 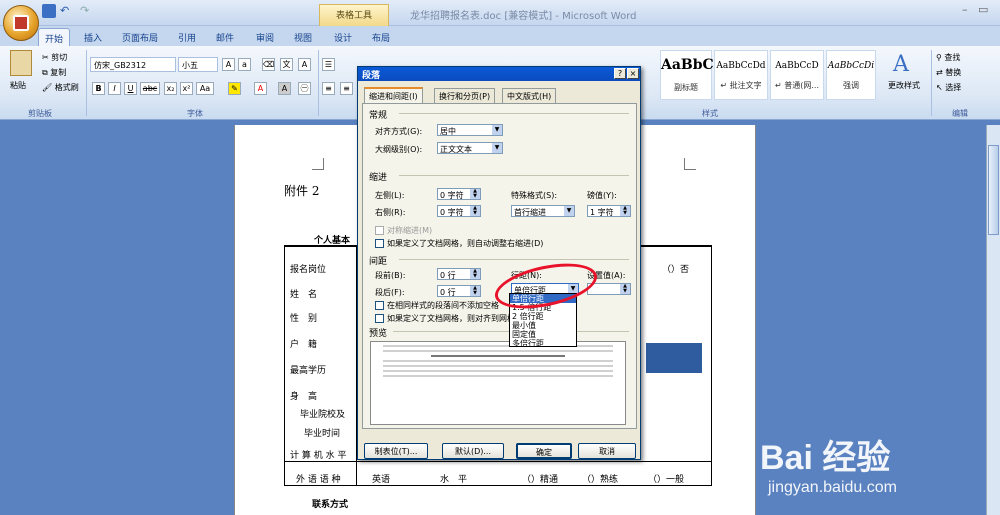 I want to click on font-name-select: 仿宋_GB2312, so click(x=133, y=64).